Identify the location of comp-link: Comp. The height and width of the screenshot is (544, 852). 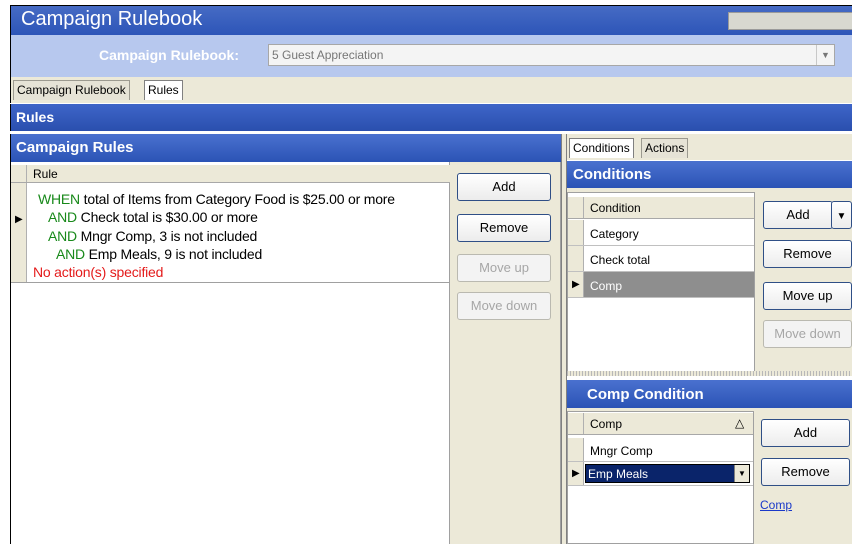
(776, 505).